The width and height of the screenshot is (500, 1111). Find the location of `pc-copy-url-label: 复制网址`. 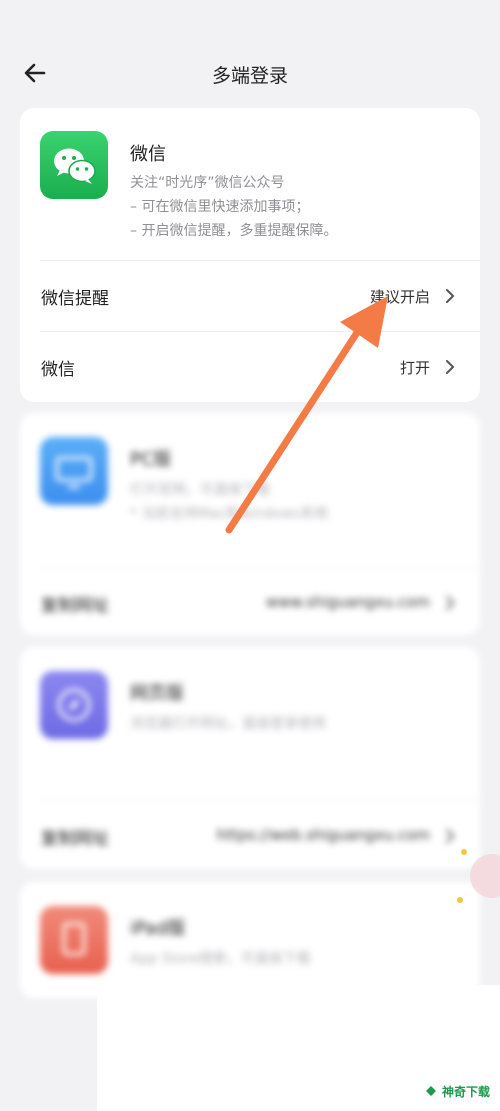

pc-copy-url-label: 复制网址 is located at coordinates (75, 606).